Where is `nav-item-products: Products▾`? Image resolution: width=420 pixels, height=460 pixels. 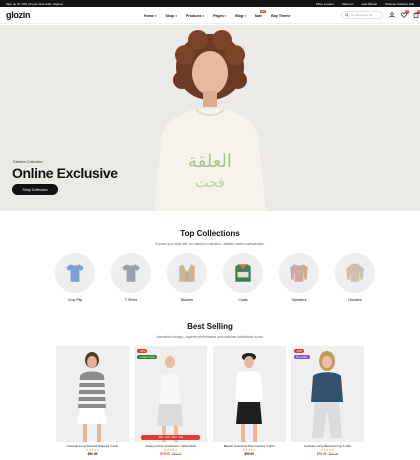 nav-item-products: Products▾ is located at coordinates (195, 16).